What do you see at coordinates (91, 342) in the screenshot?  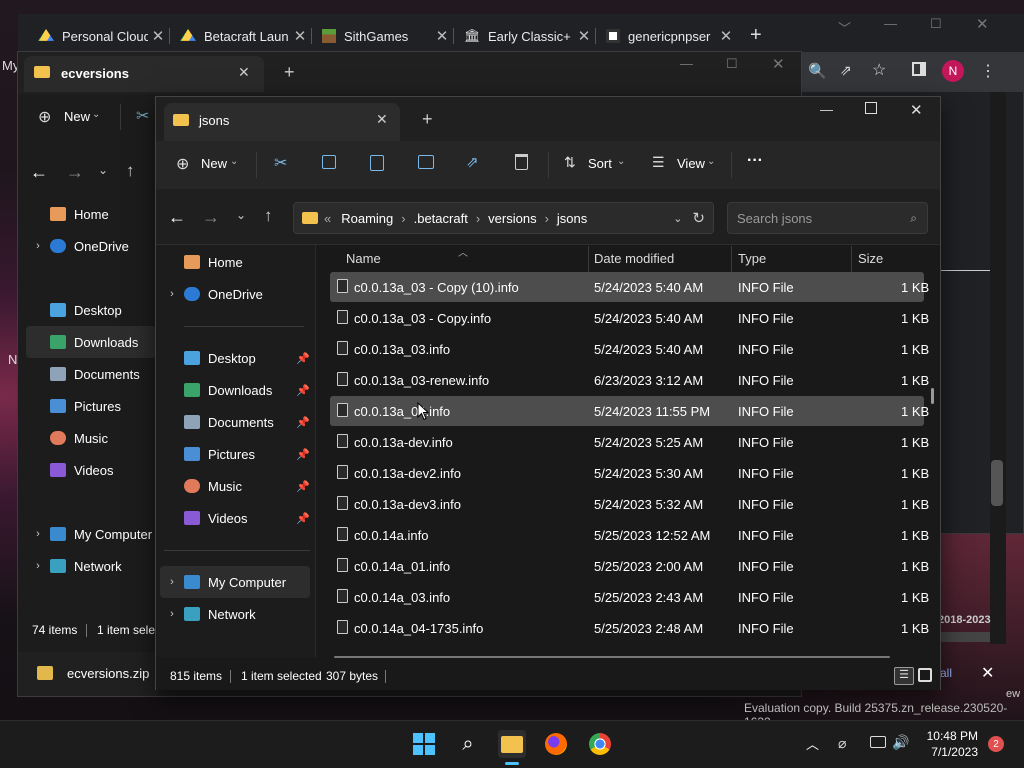 I see `nav-item-downloads: Downloads` at bounding box center [91, 342].